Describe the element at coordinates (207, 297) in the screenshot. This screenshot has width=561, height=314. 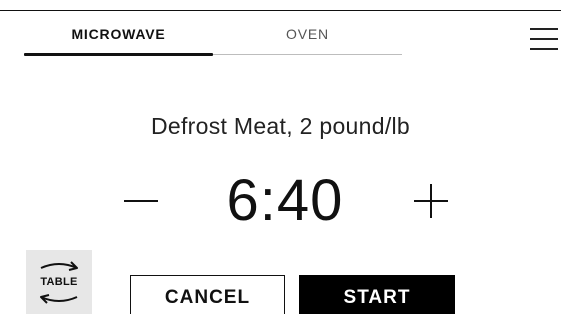
I see `cancel-button-label: CANCEL` at that location.